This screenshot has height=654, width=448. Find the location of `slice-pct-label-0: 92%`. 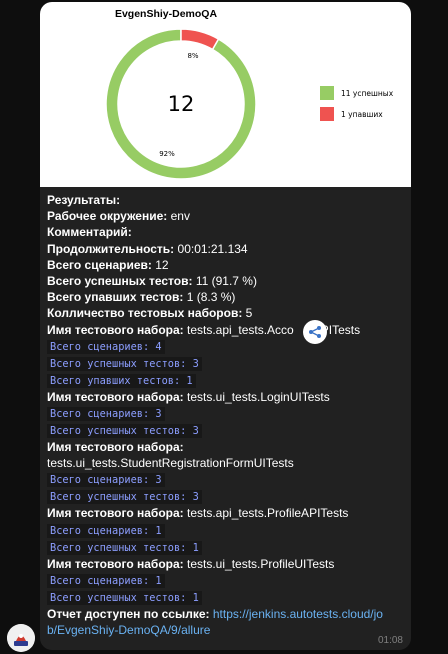

slice-pct-label-0: 92% is located at coordinates (167, 154).